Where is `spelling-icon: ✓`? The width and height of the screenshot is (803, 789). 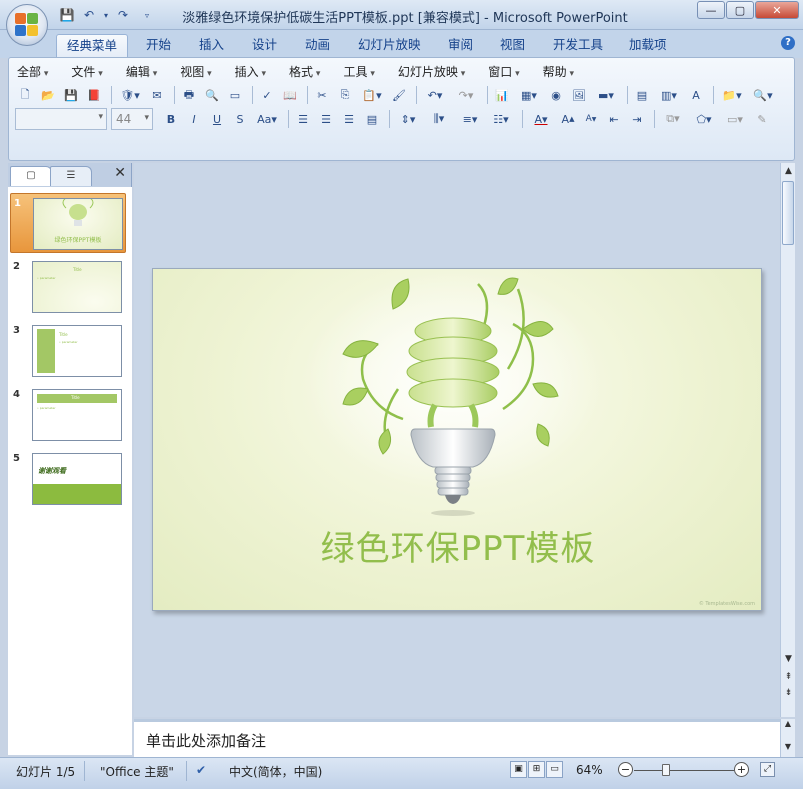
spelling-icon: ✓ is located at coordinates (267, 95).